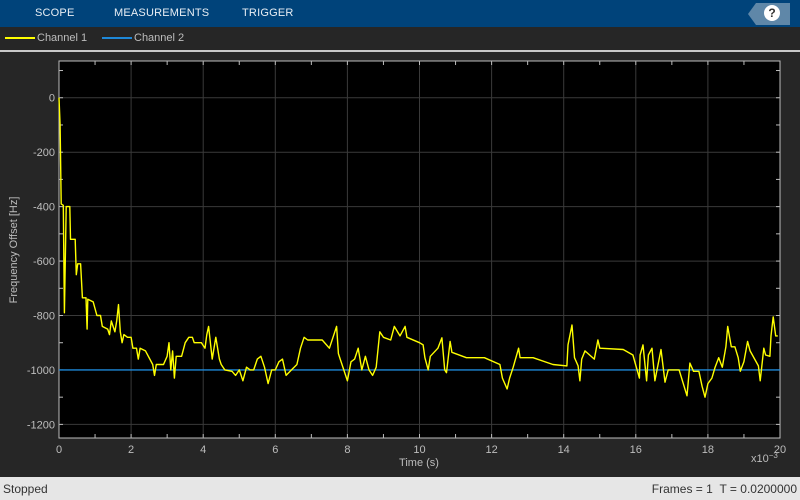 This screenshot has height=500, width=800. What do you see at coordinates (564, 450) in the screenshot?
I see `x-tick-label: 14` at bounding box center [564, 450].